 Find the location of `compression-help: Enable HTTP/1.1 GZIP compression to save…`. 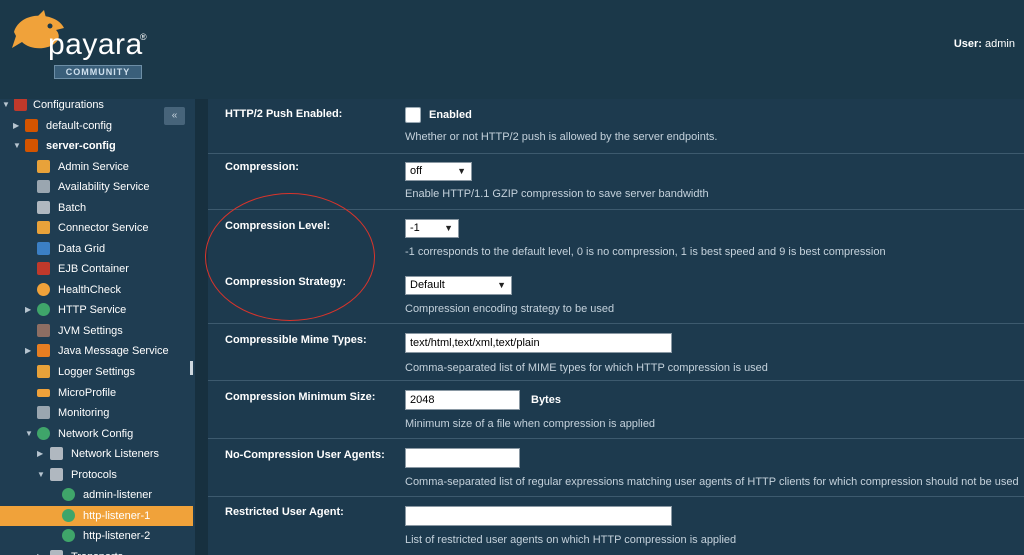

compression-help: Enable HTTP/1.1 GZIP compression to save… is located at coordinates (557, 194).